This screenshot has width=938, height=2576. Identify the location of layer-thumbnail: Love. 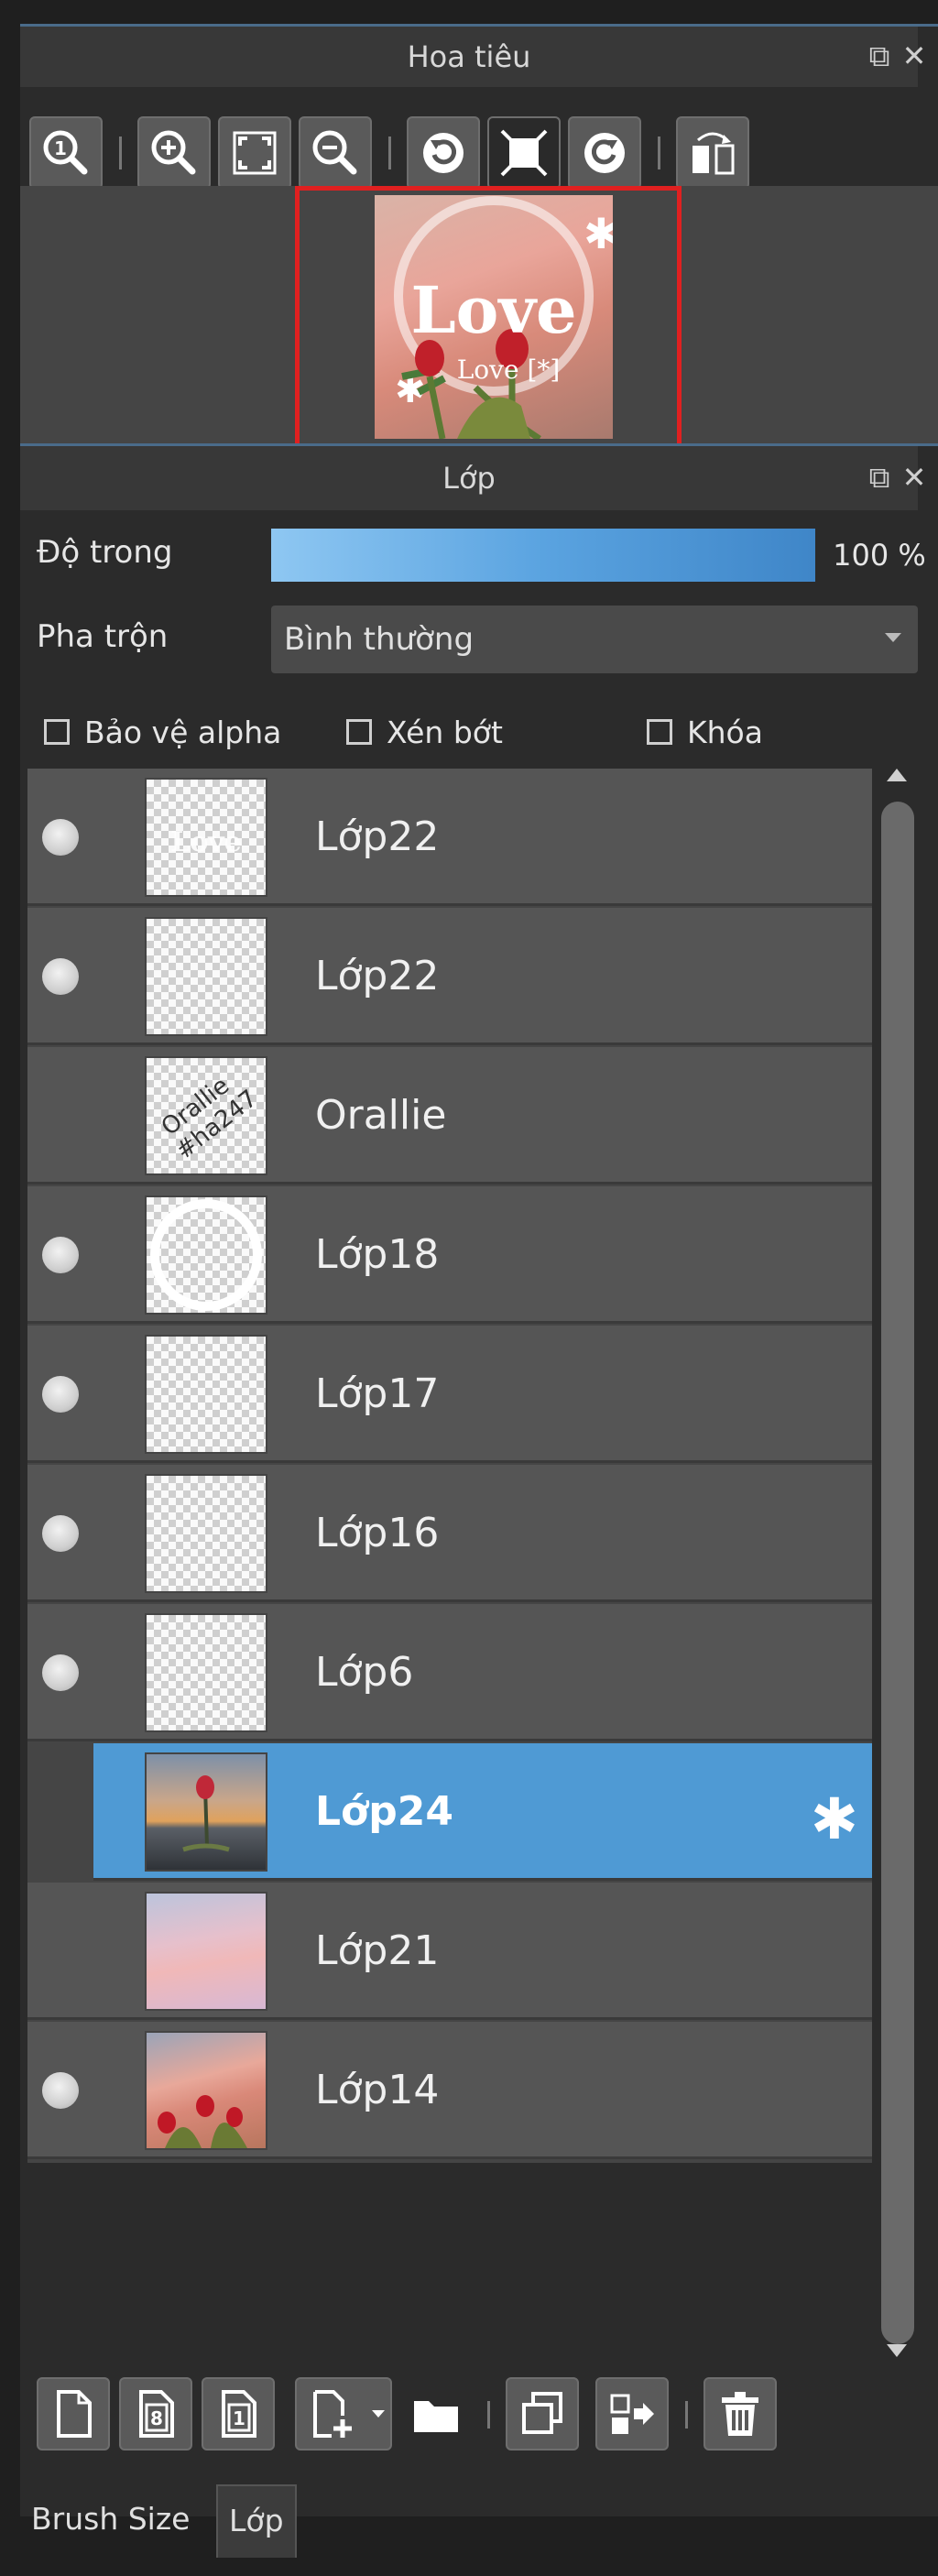
(206, 838).